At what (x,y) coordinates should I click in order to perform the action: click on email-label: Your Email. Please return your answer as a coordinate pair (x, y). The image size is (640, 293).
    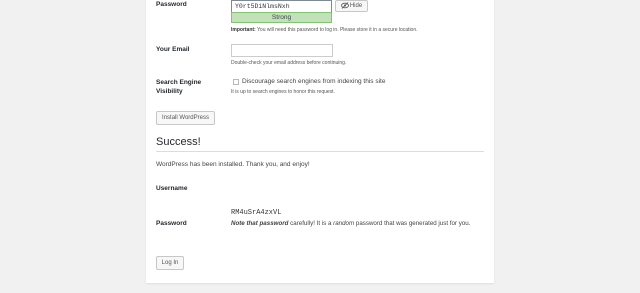
    Looking at the image, I should click on (173, 49).